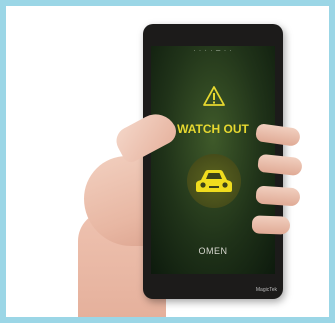 The width and height of the screenshot is (335, 323). Describe the element at coordinates (213, 51) in the screenshot. I see `status-bar: · · · · ─ · ·` at that location.